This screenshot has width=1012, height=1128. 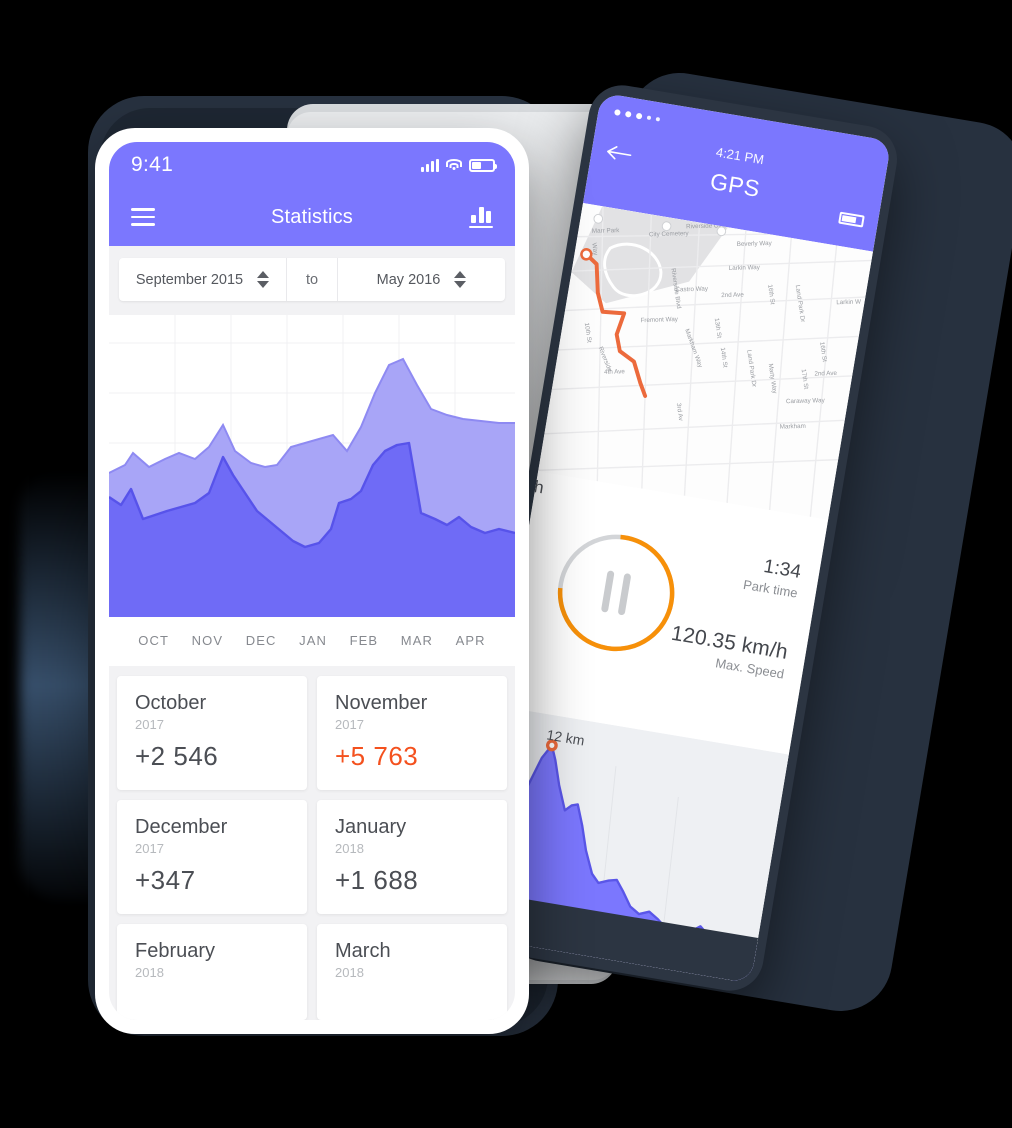 What do you see at coordinates (416, 640) in the screenshot?
I see `axis-label: MAR` at bounding box center [416, 640].